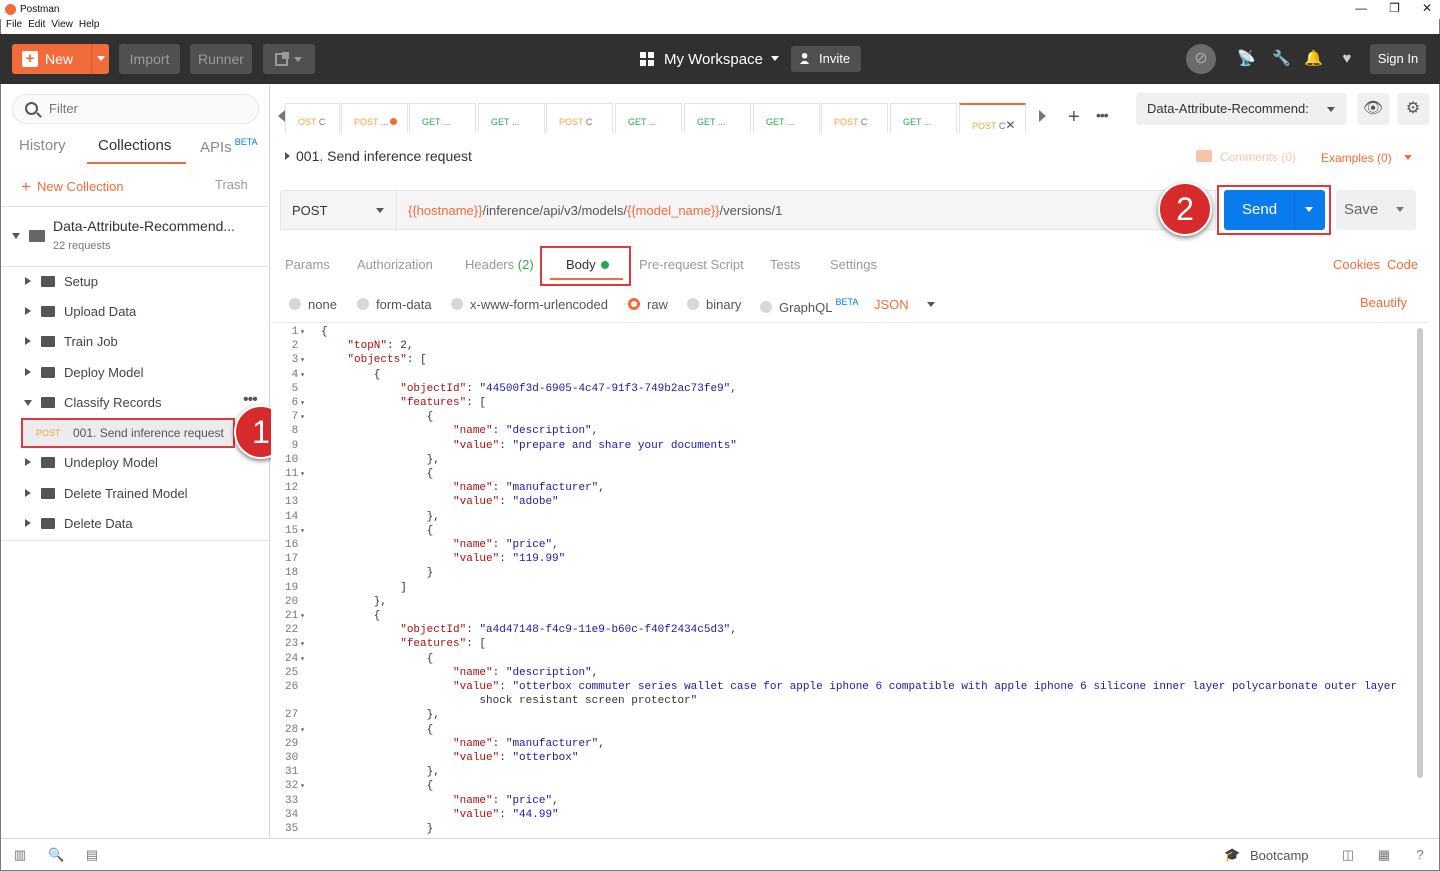  I want to click on tab-headers: Headers (2), so click(499, 264).